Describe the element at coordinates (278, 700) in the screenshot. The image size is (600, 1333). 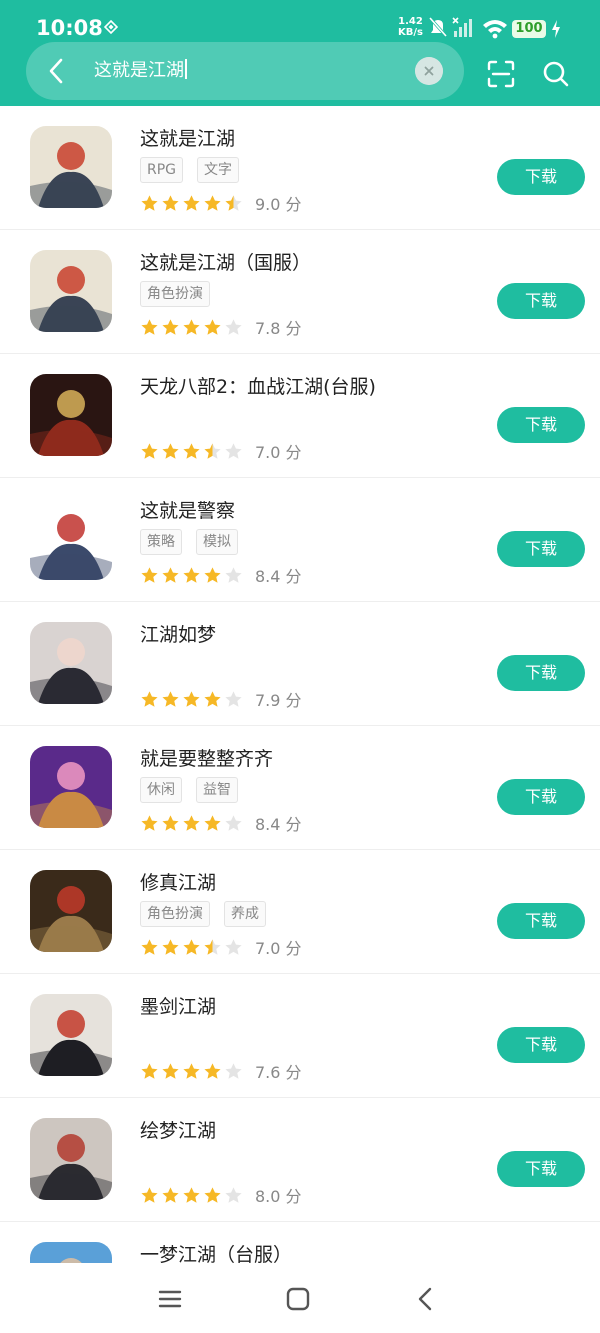
I see `rating-score: 7.9 分` at that location.